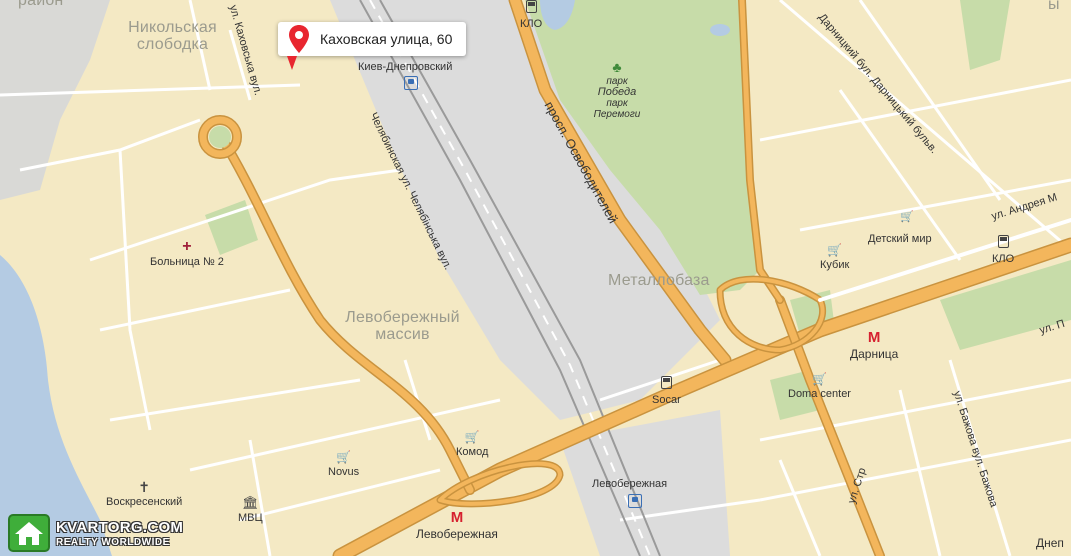 Image resolution: width=1071 pixels, height=556 pixels. What do you see at coordinates (874, 354) in the screenshot?
I see `poi-label: Дарница` at bounding box center [874, 354].